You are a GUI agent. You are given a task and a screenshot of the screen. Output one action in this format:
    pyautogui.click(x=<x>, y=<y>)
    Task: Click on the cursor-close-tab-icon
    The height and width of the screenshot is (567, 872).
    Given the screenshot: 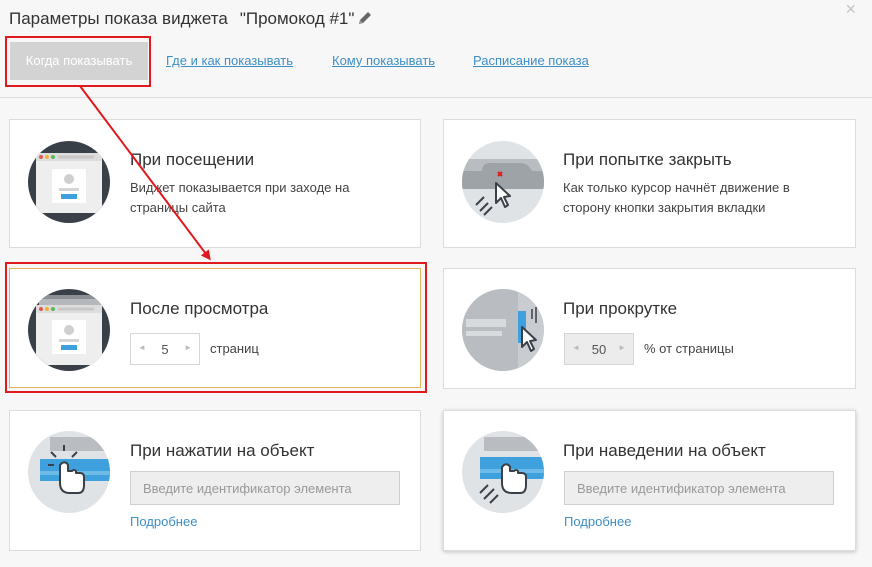 What is the action you would take?
    pyautogui.click(x=503, y=182)
    